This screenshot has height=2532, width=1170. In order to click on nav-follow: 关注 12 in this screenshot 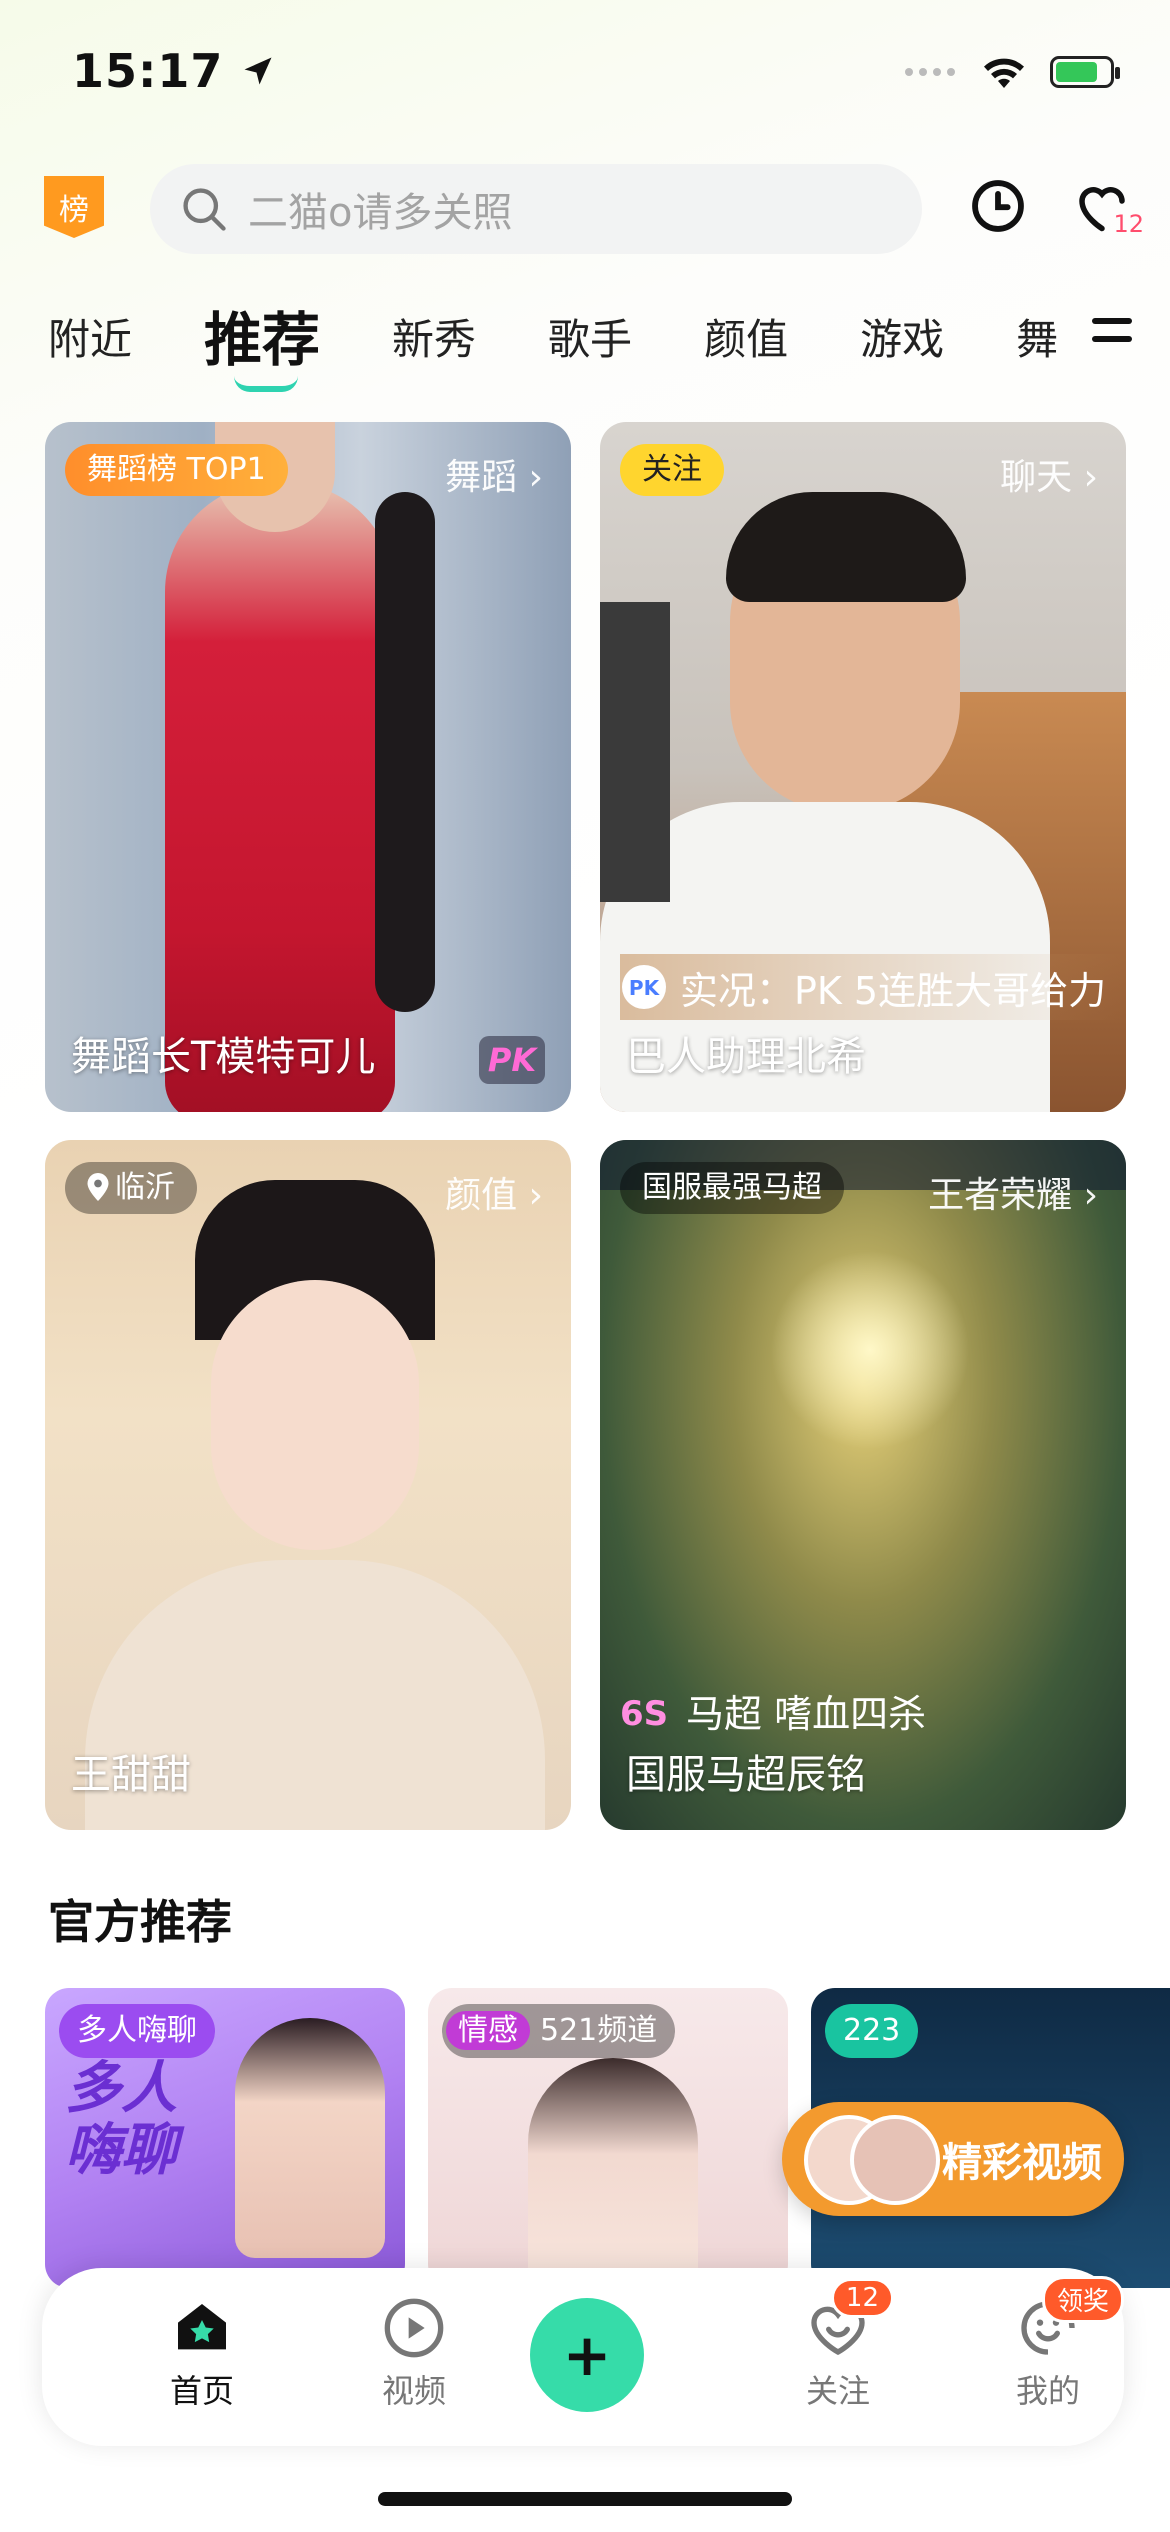, I will do `click(838, 2345)`.